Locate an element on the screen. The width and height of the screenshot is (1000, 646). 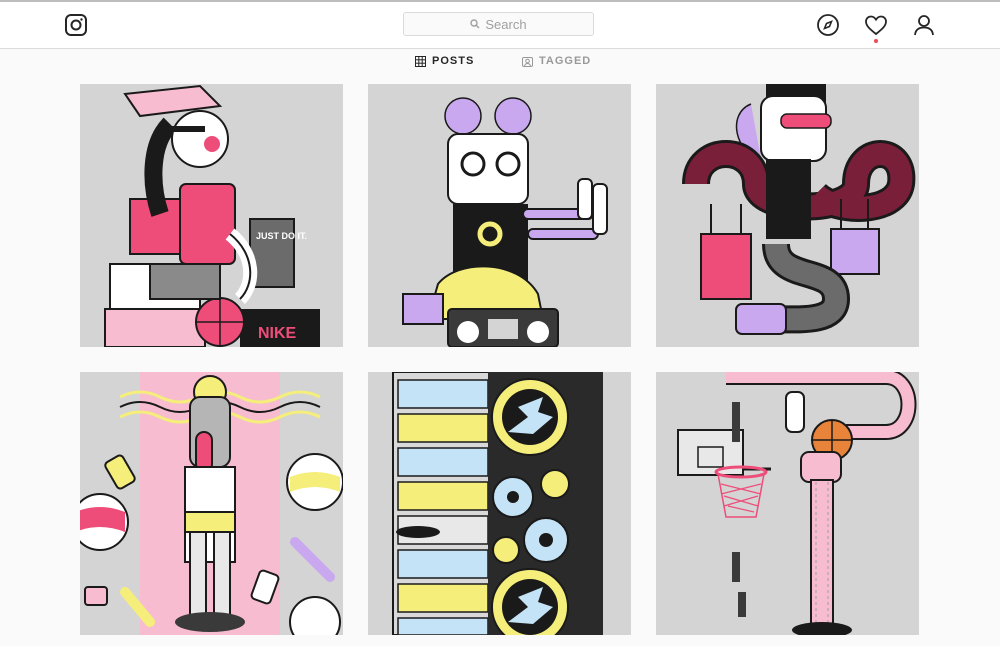
post-image-sneaker-boxes: NIKE JUST DO IT. is located at coordinates (211, 215).